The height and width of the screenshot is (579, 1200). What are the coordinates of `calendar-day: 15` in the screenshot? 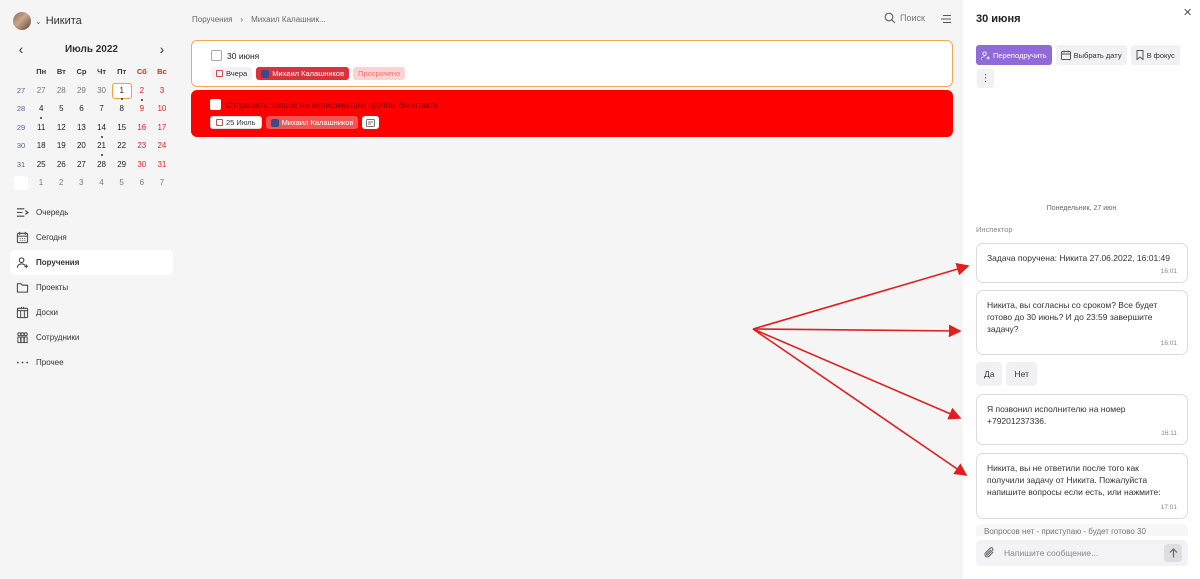 It's located at (122, 128).